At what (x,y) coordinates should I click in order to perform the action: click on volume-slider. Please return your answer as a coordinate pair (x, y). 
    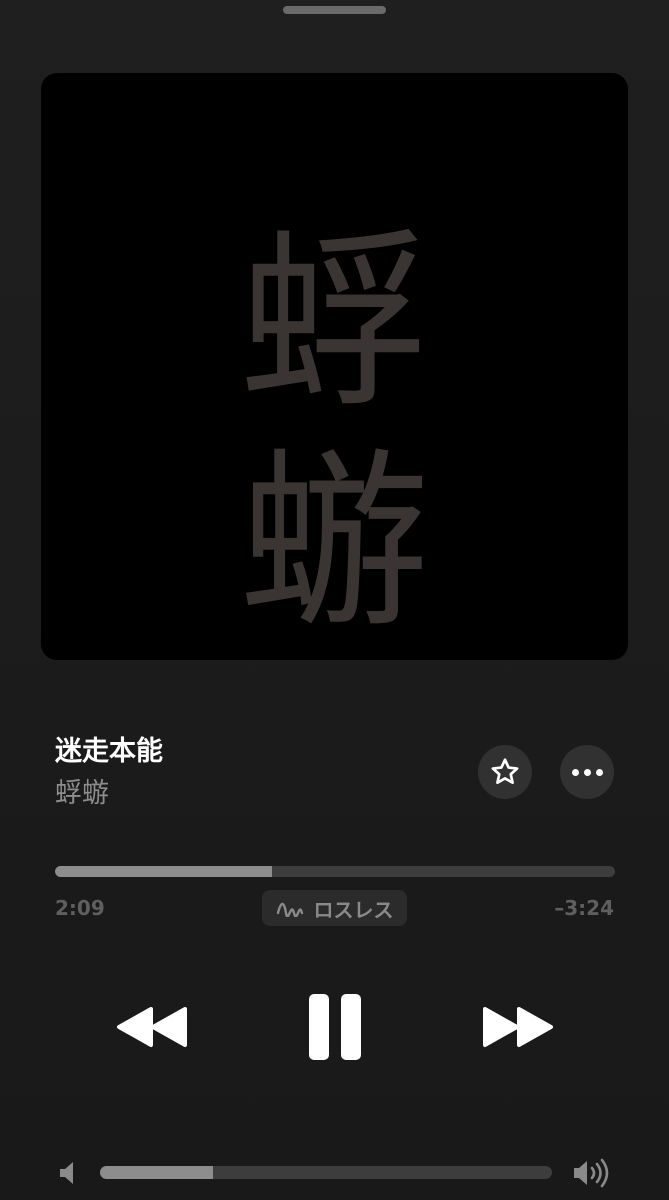
    Looking at the image, I should click on (326, 1172).